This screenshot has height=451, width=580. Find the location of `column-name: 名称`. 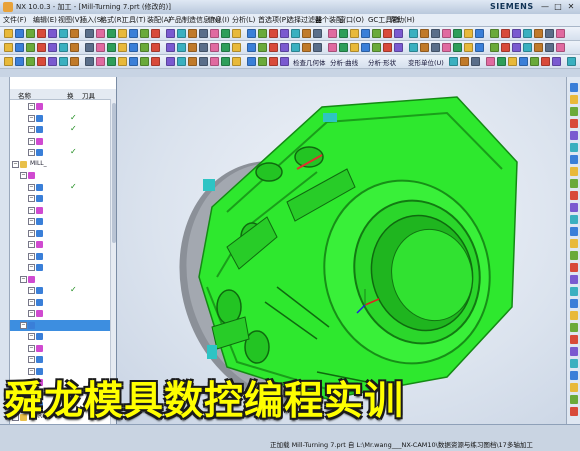

column-name: 名称 is located at coordinates (24, 95).